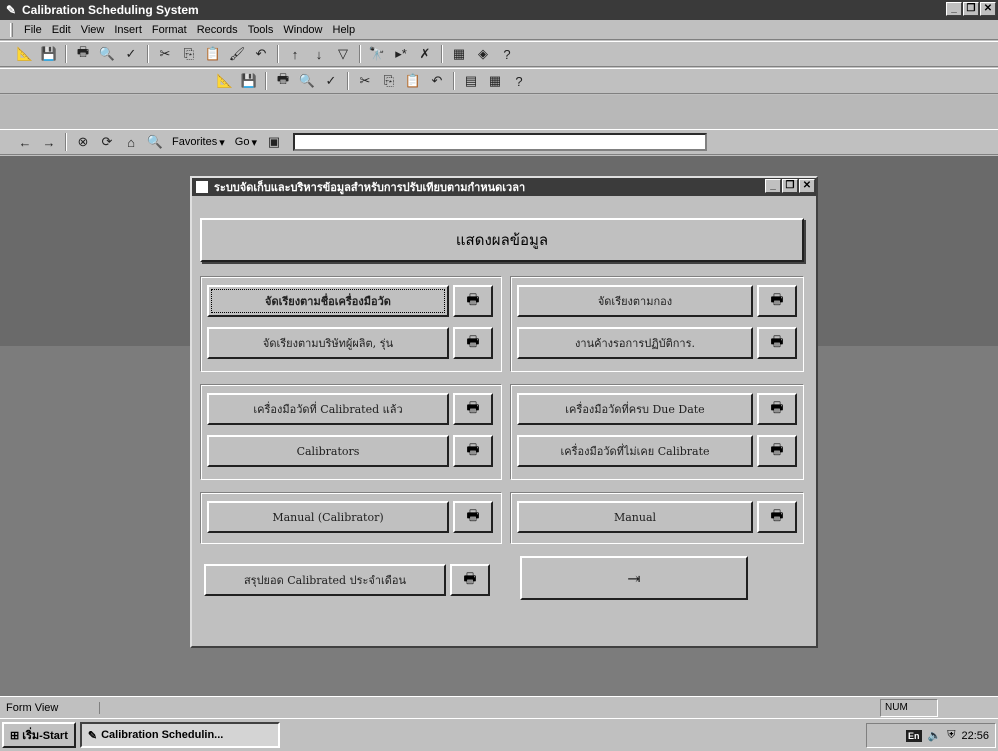  I want to click on sort-by-name-button: จัดเรียงตามชื่อเครื่องมือวัด, so click(328, 301).